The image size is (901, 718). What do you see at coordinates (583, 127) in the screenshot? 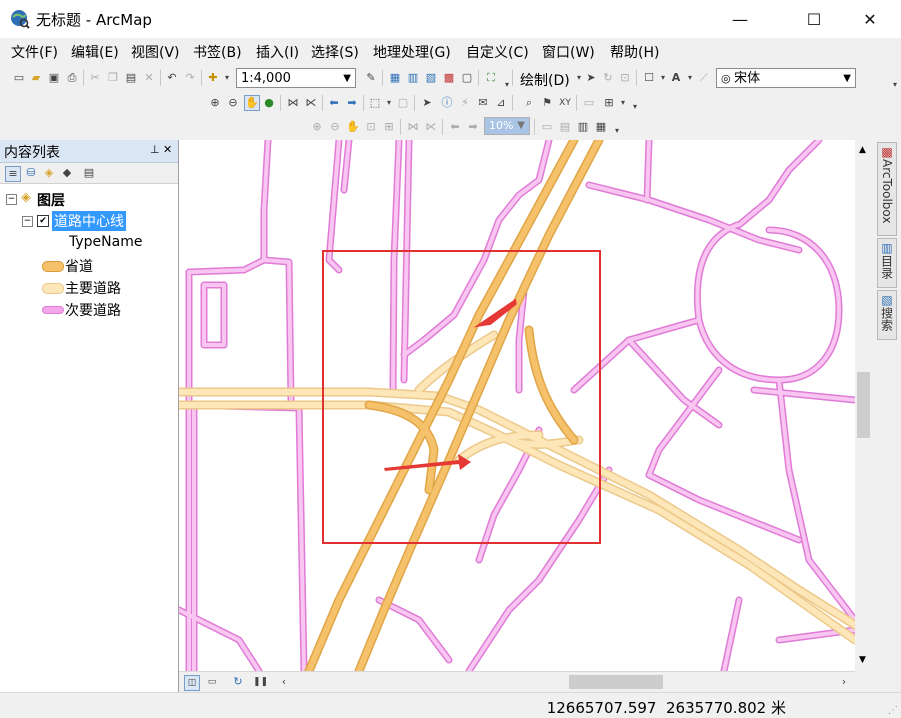
I see `change-layout-icon: ▥` at bounding box center [583, 127].